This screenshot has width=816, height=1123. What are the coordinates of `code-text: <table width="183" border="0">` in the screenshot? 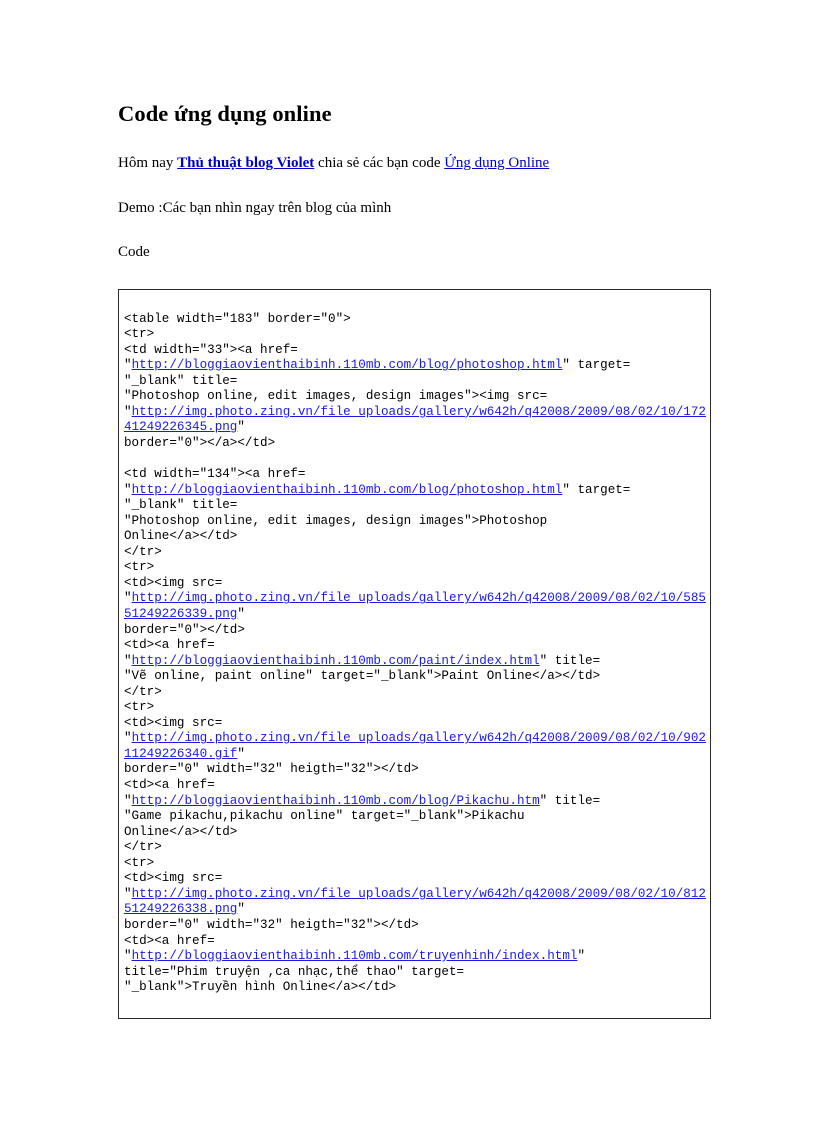 It's located at (237, 318).